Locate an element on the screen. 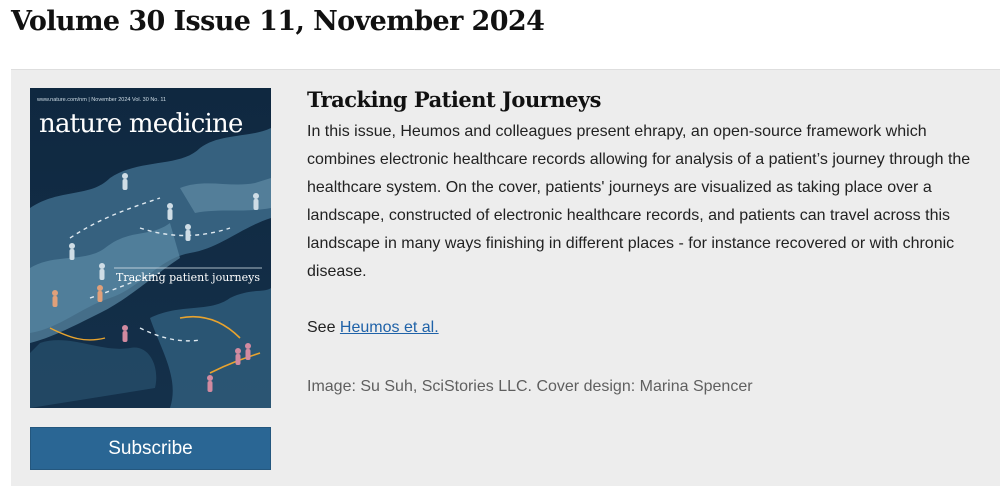  cover-line: Tracking patient journeys is located at coordinates (188, 277).